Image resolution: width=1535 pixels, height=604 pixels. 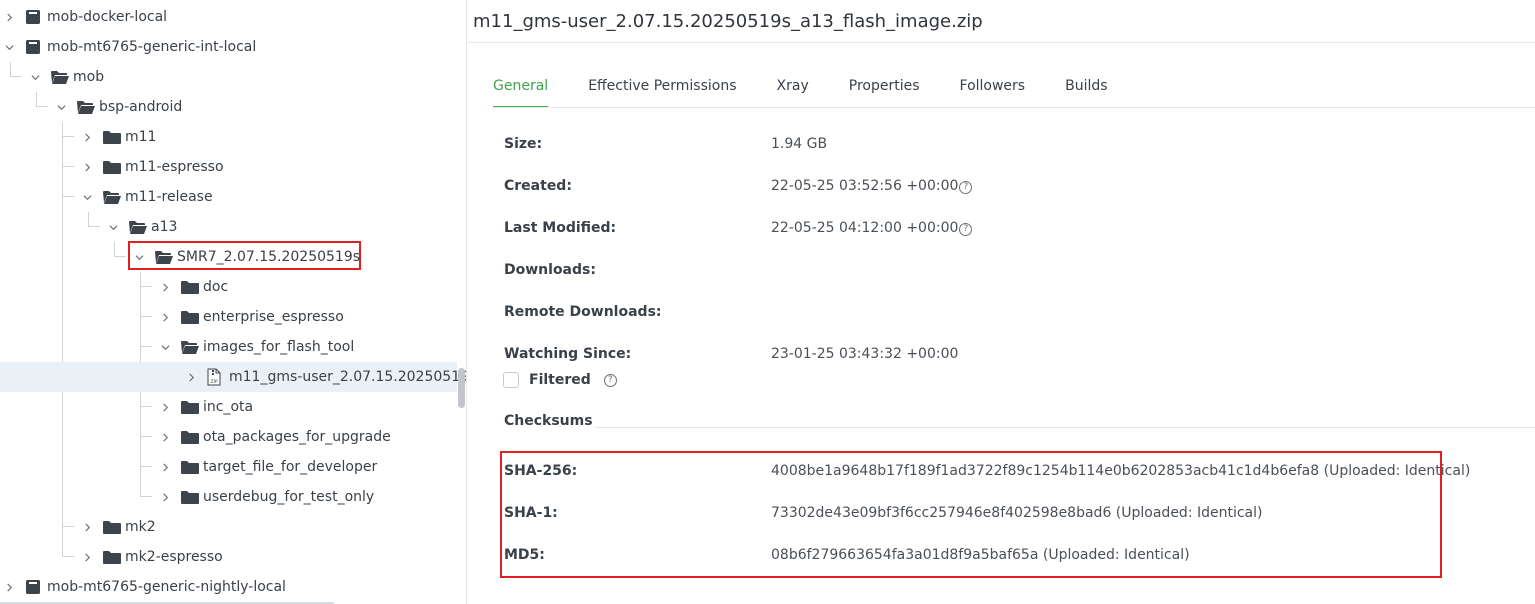 I want to click on tree-node: enterprise_espresso, so click(x=251, y=317).